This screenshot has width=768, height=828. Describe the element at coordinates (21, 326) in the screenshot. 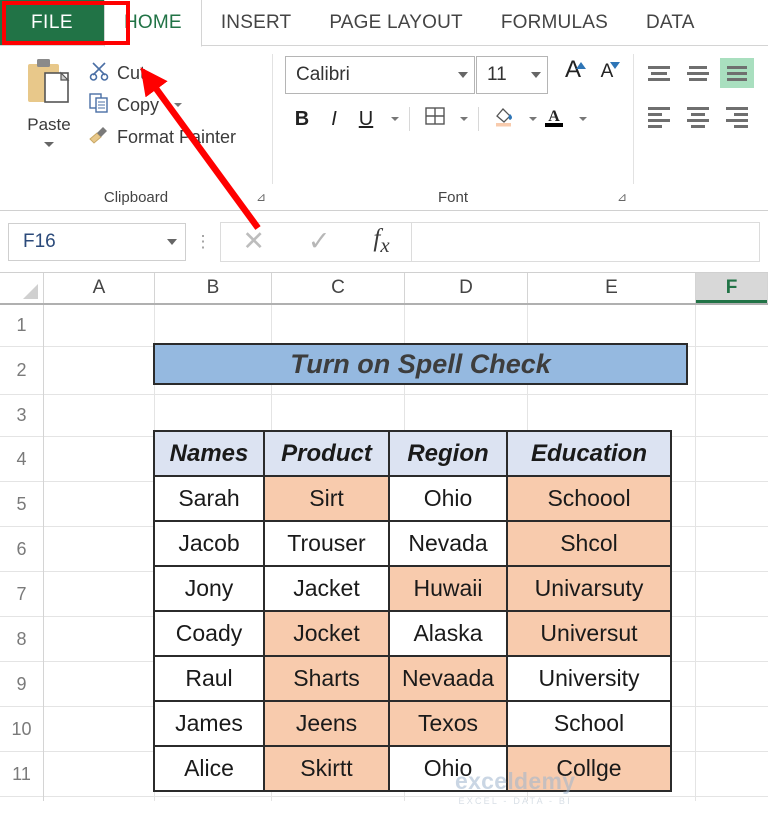

I see `row-header-1: 1` at that location.